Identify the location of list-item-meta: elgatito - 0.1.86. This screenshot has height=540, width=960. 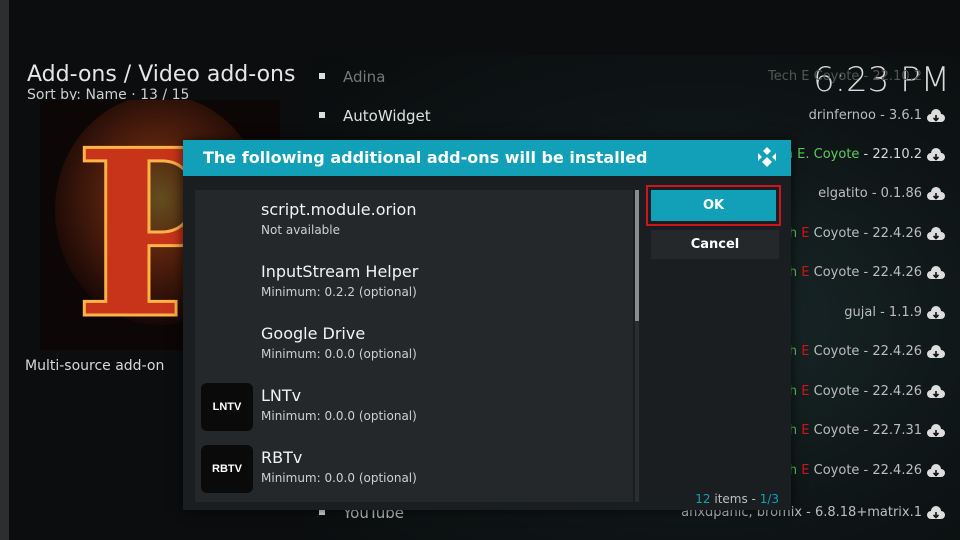
(870, 193).